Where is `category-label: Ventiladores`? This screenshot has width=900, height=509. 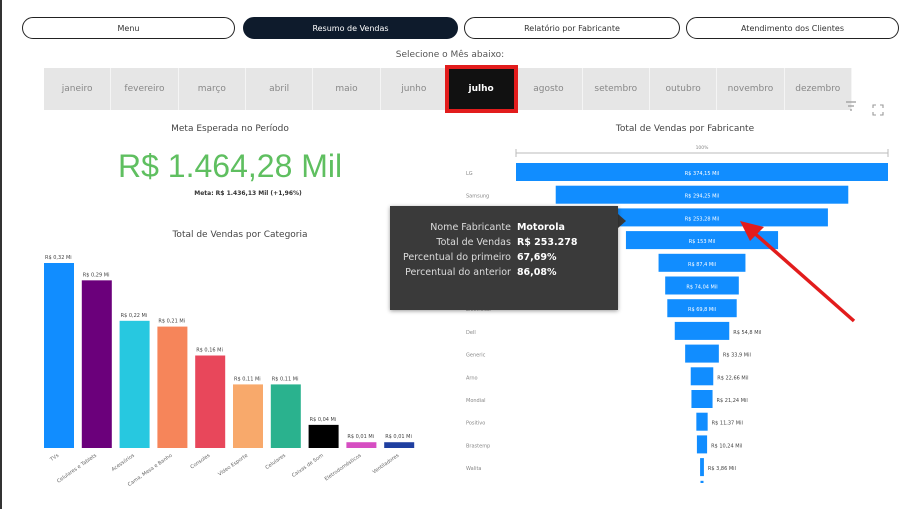
category-label: Ventiladores is located at coordinates (386, 464).